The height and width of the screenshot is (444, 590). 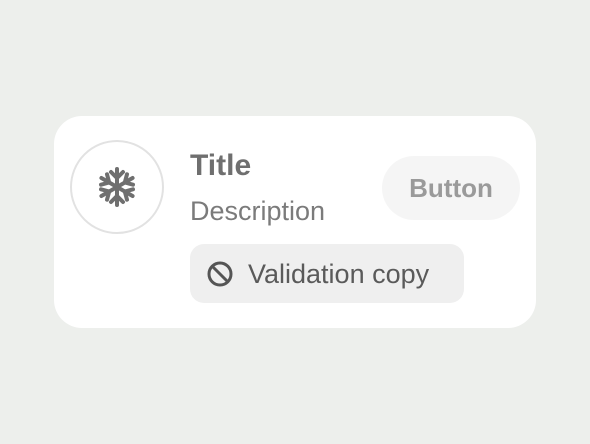 What do you see at coordinates (220, 274) in the screenshot?
I see `prohibited-icon` at bounding box center [220, 274].